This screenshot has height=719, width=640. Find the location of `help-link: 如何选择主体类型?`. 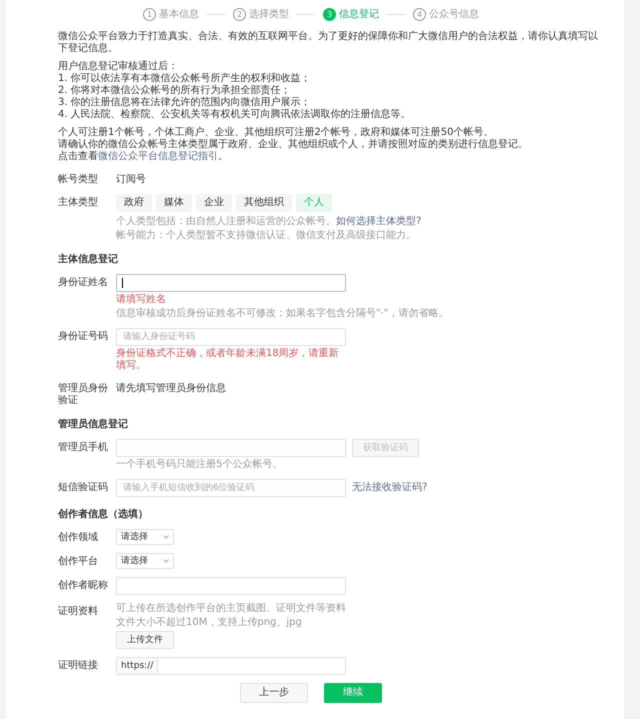

help-link: 如何选择主体类型? is located at coordinates (379, 221).